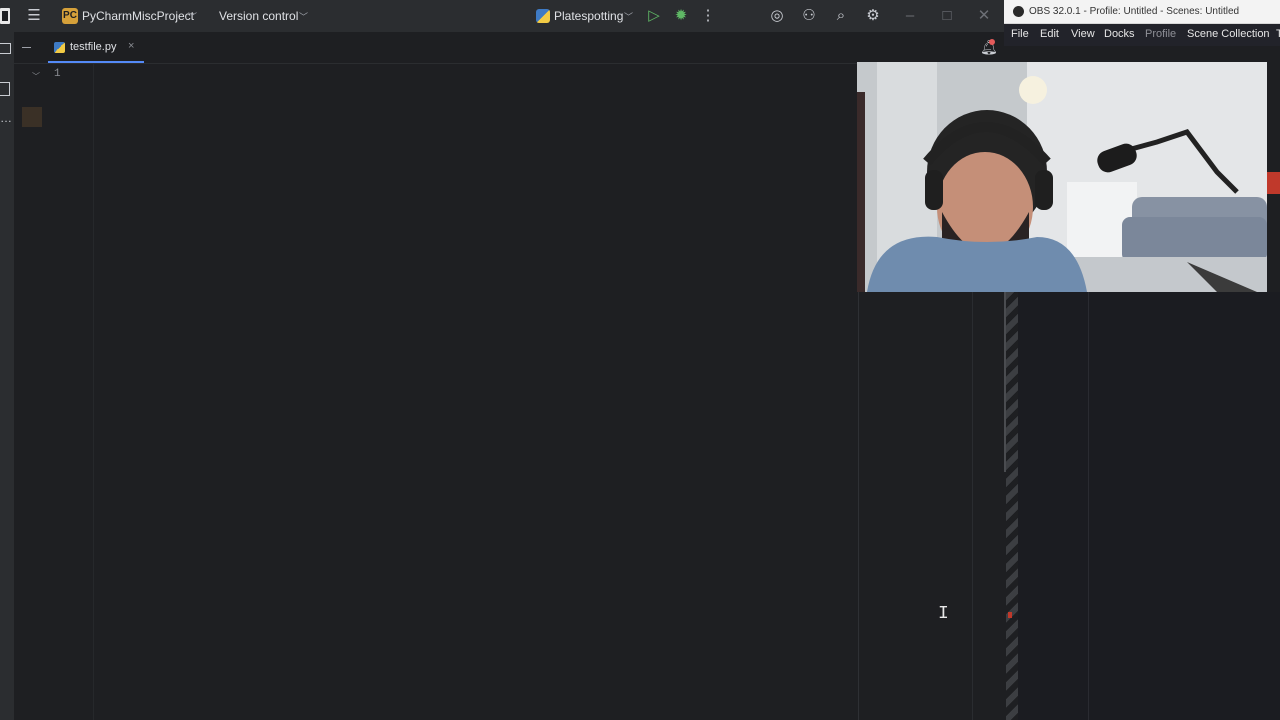 The image size is (1280, 720). What do you see at coordinates (5, 48) in the screenshot?
I see `project-folder-icon` at bounding box center [5, 48].